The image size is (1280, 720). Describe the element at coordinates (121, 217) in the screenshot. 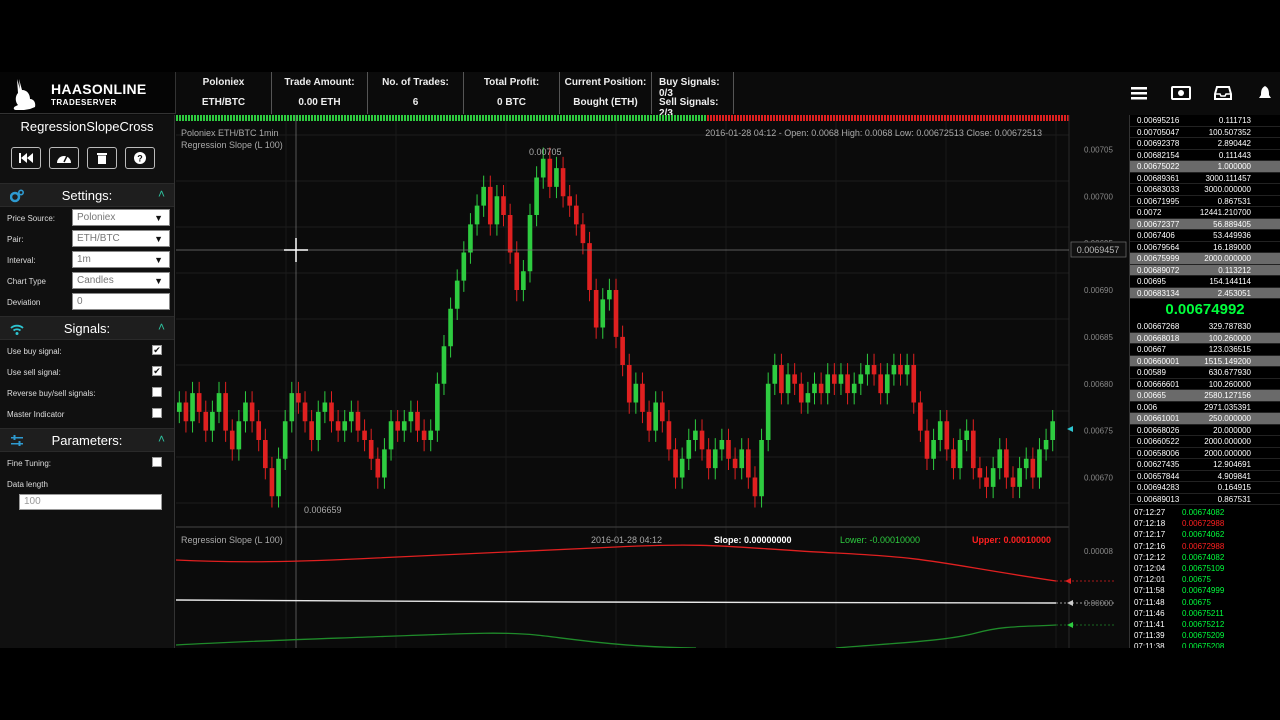

I see `price-source-select: Poloniex ▼` at that location.